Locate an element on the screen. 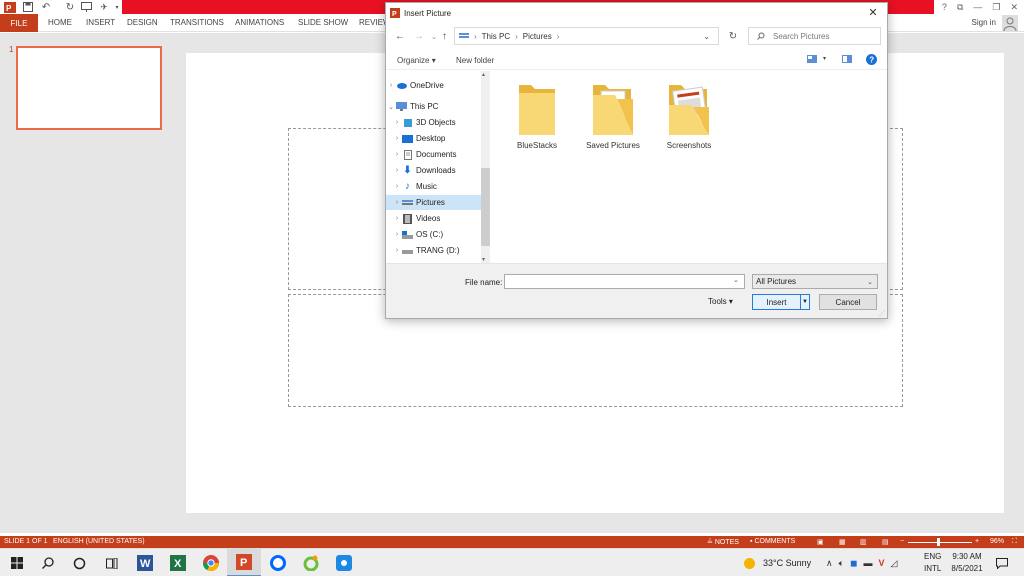  powerpoint-app-icon: P is located at coordinates (244, 562).